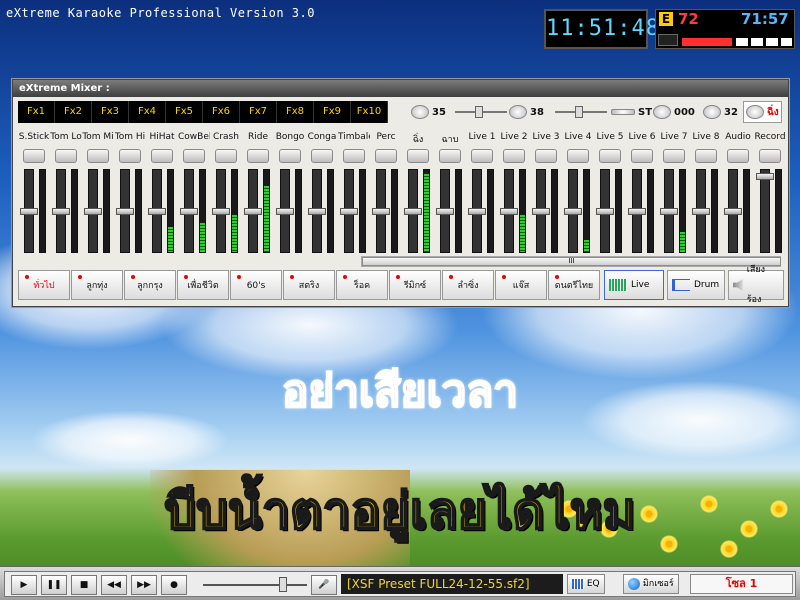  Describe the element at coordinates (97, 285) in the screenshot. I see `preset-button: ลูกทุ่ง` at that location.